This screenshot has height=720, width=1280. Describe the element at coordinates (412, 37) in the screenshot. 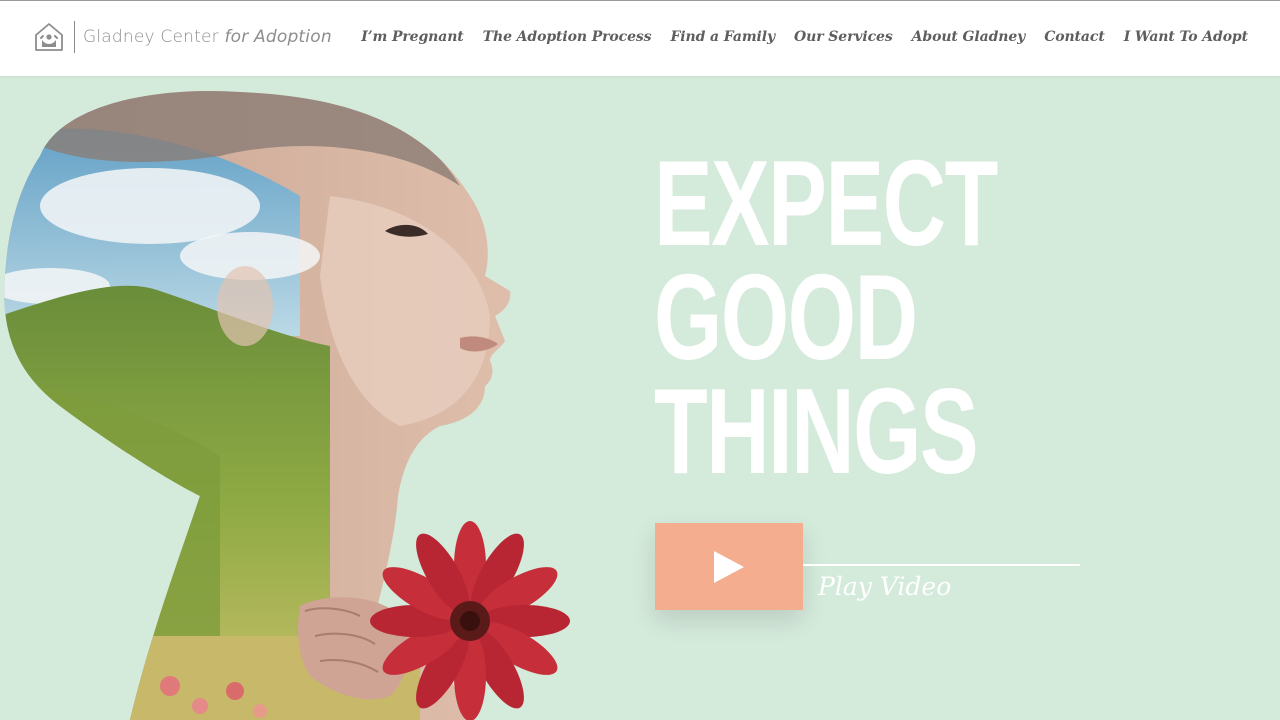

I see `nav-im-pregnant: I’m Pregnant` at that location.